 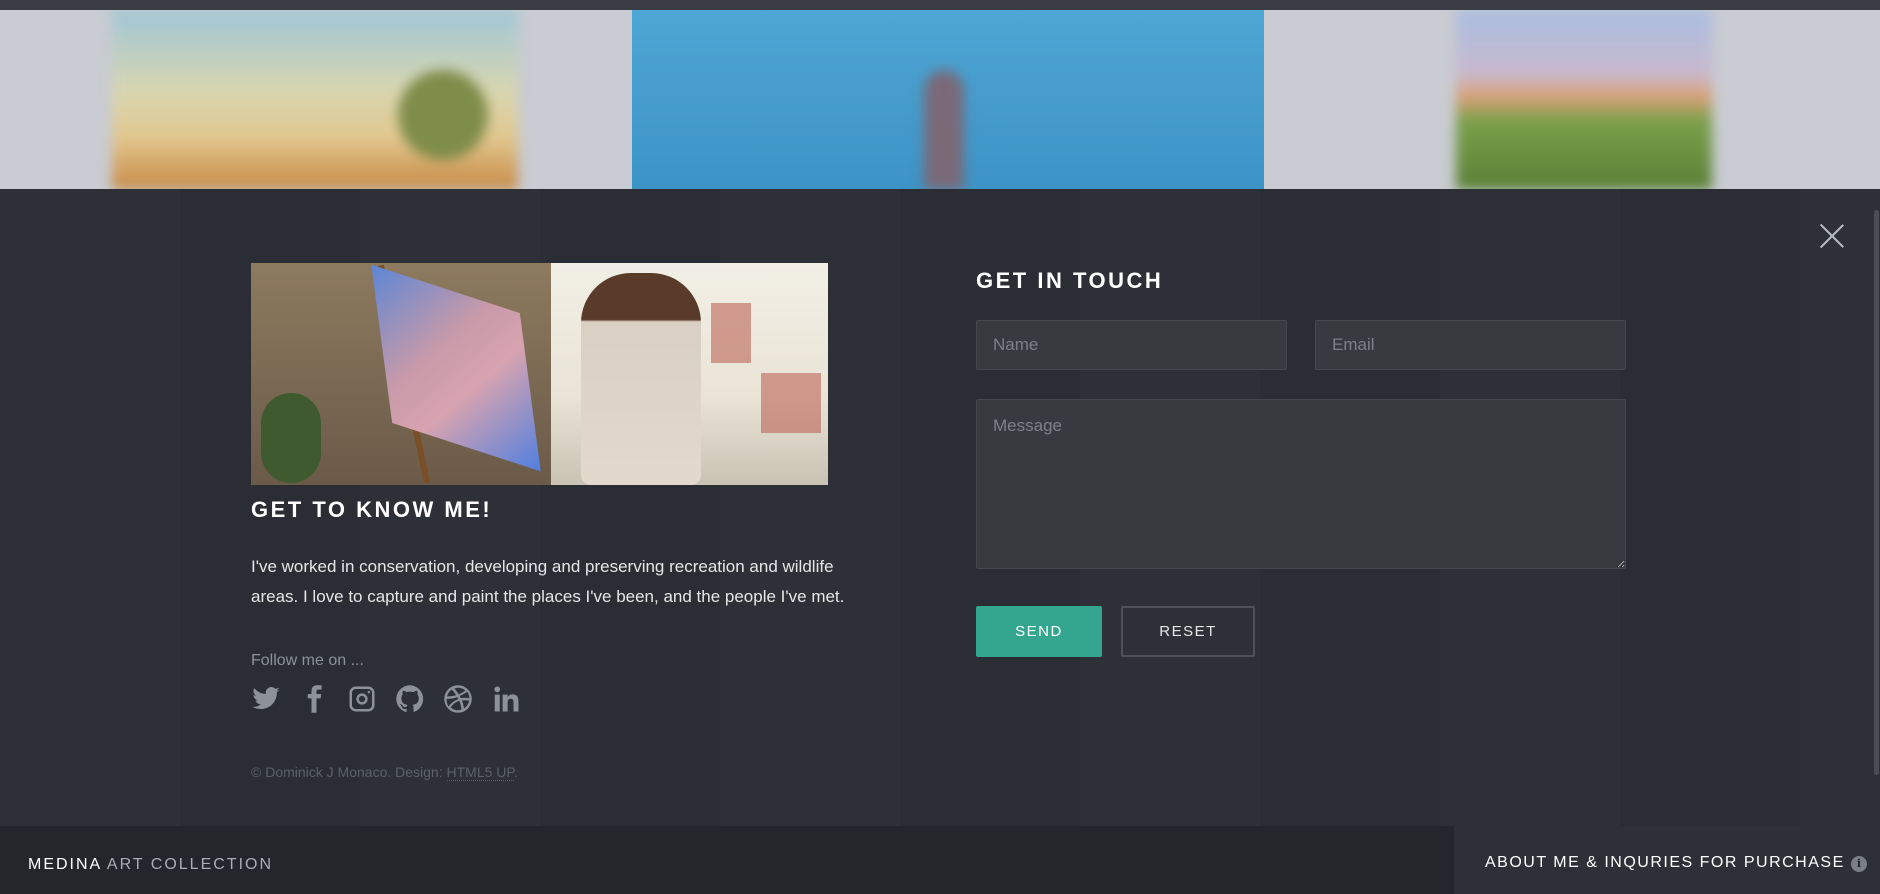 What do you see at coordinates (1070, 280) in the screenshot?
I see `contact-heading: GET IN TOUCH` at bounding box center [1070, 280].